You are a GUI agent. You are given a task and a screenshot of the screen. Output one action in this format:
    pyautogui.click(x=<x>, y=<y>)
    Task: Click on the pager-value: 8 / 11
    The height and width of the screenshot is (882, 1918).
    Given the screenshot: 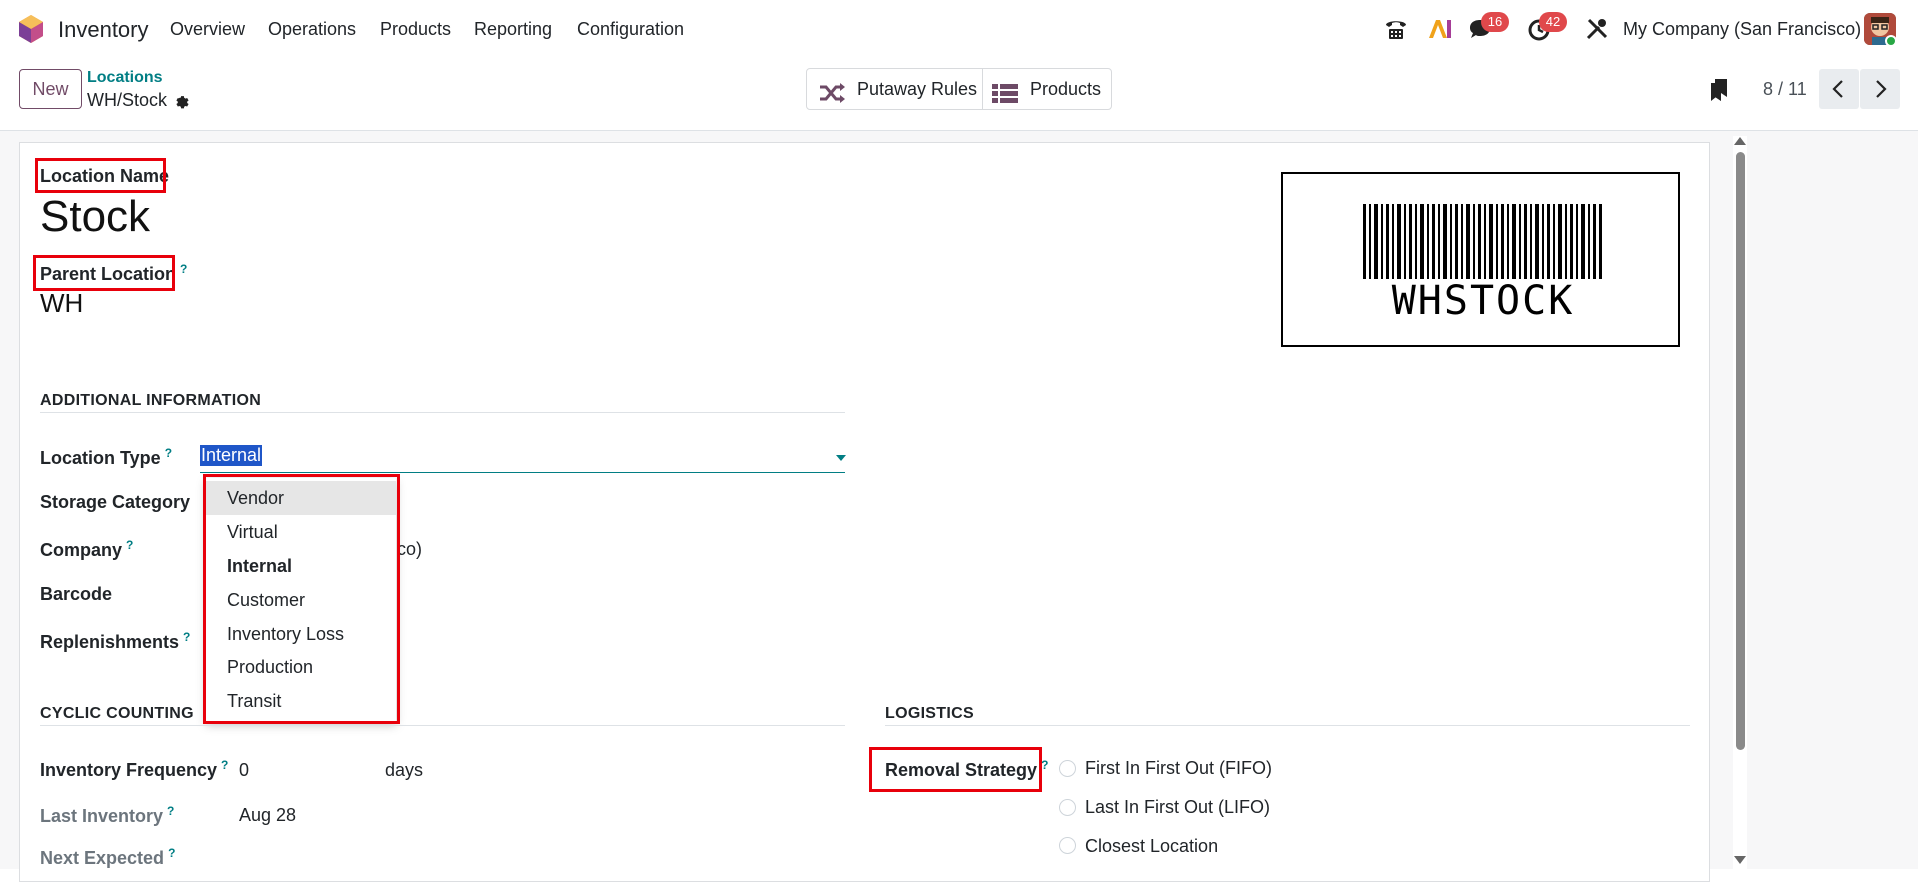 What is the action you would take?
    pyautogui.click(x=1785, y=89)
    